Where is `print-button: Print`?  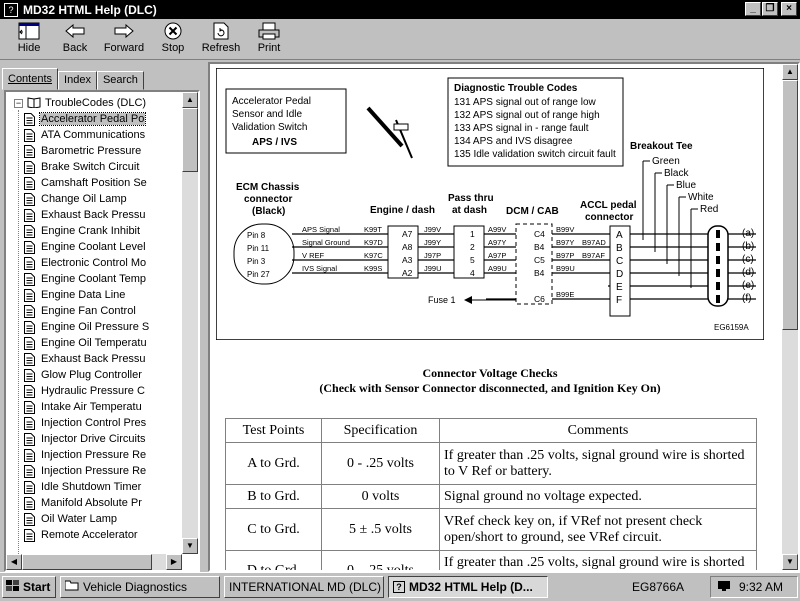 print-button: Print is located at coordinates (269, 39).